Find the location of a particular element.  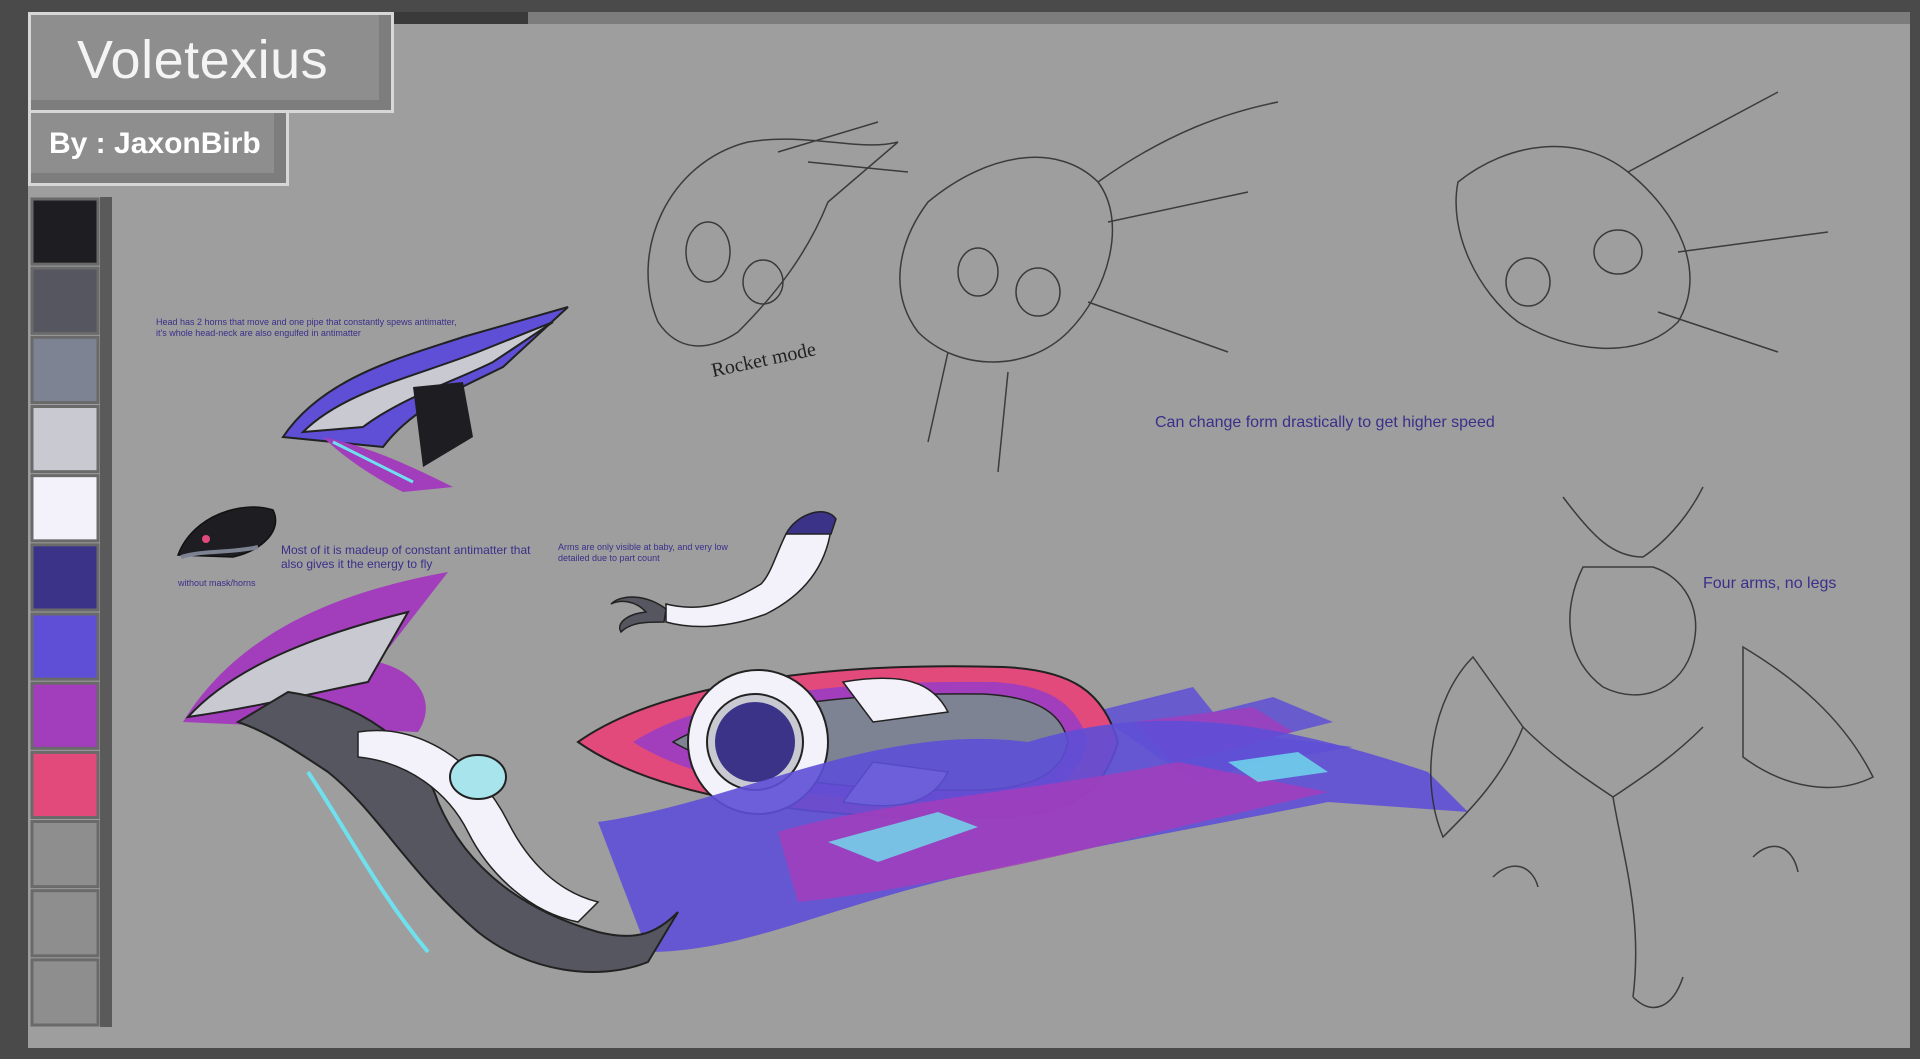

title-box: Voletexius is located at coordinates (211, 62).